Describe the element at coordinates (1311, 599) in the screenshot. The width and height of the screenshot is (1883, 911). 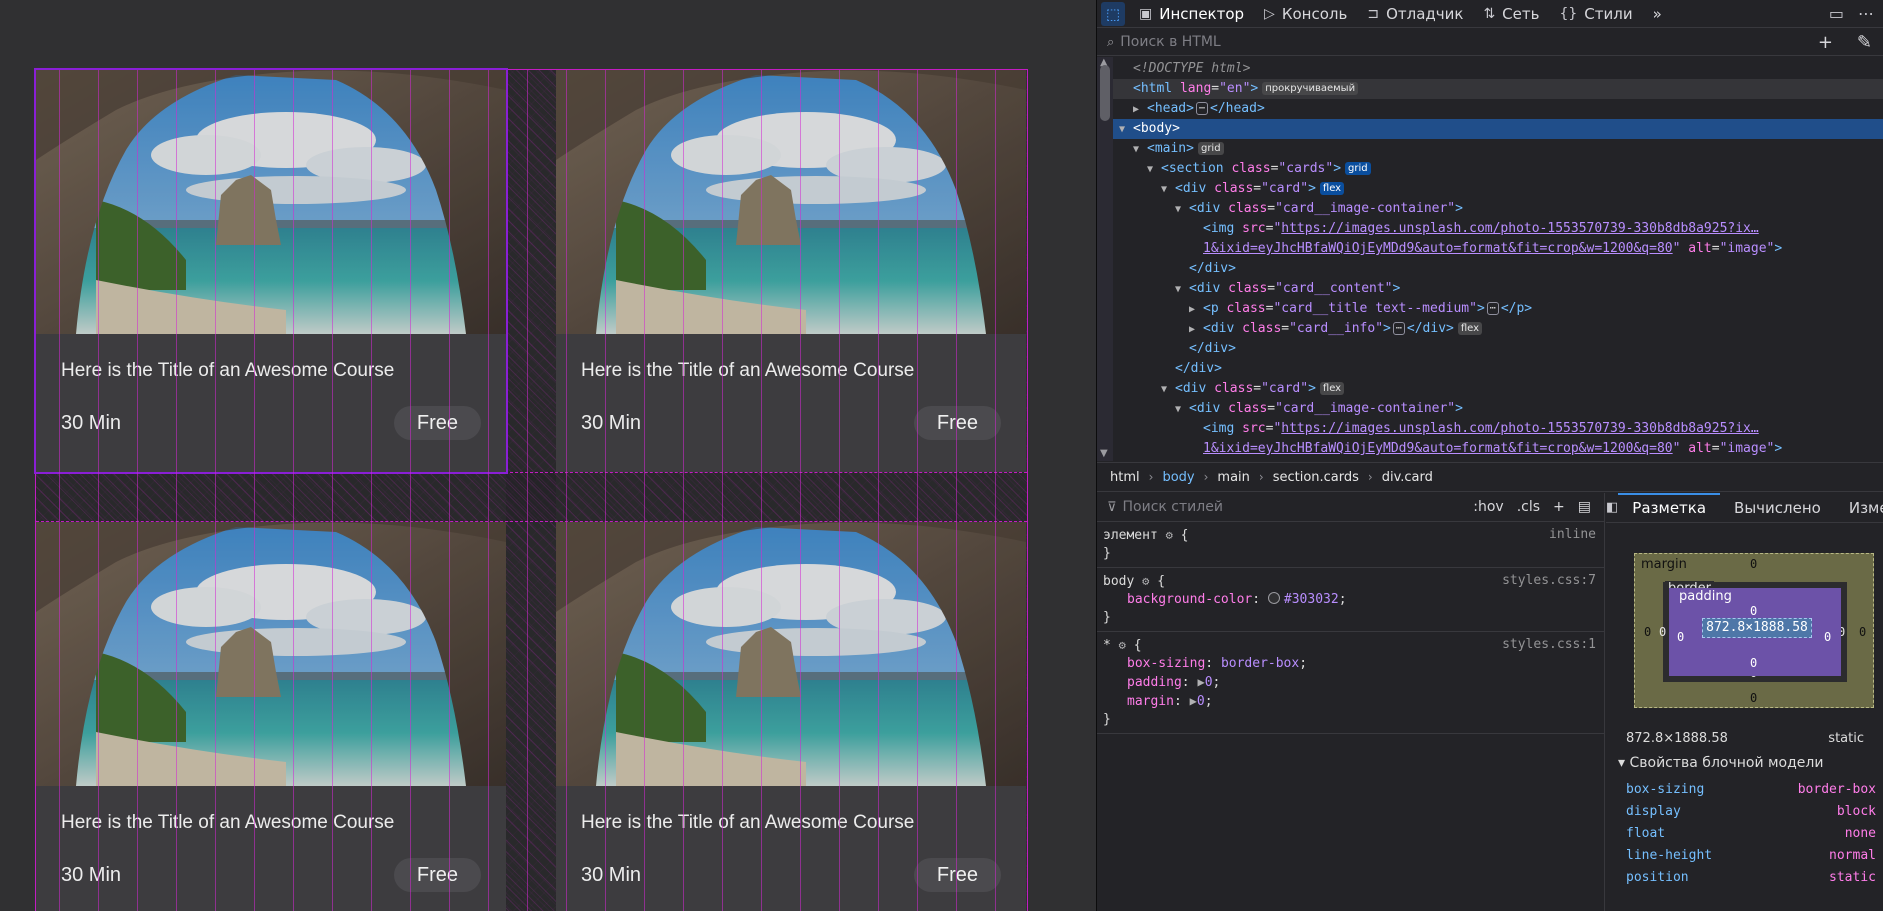
I see `css-value: #303032` at that location.